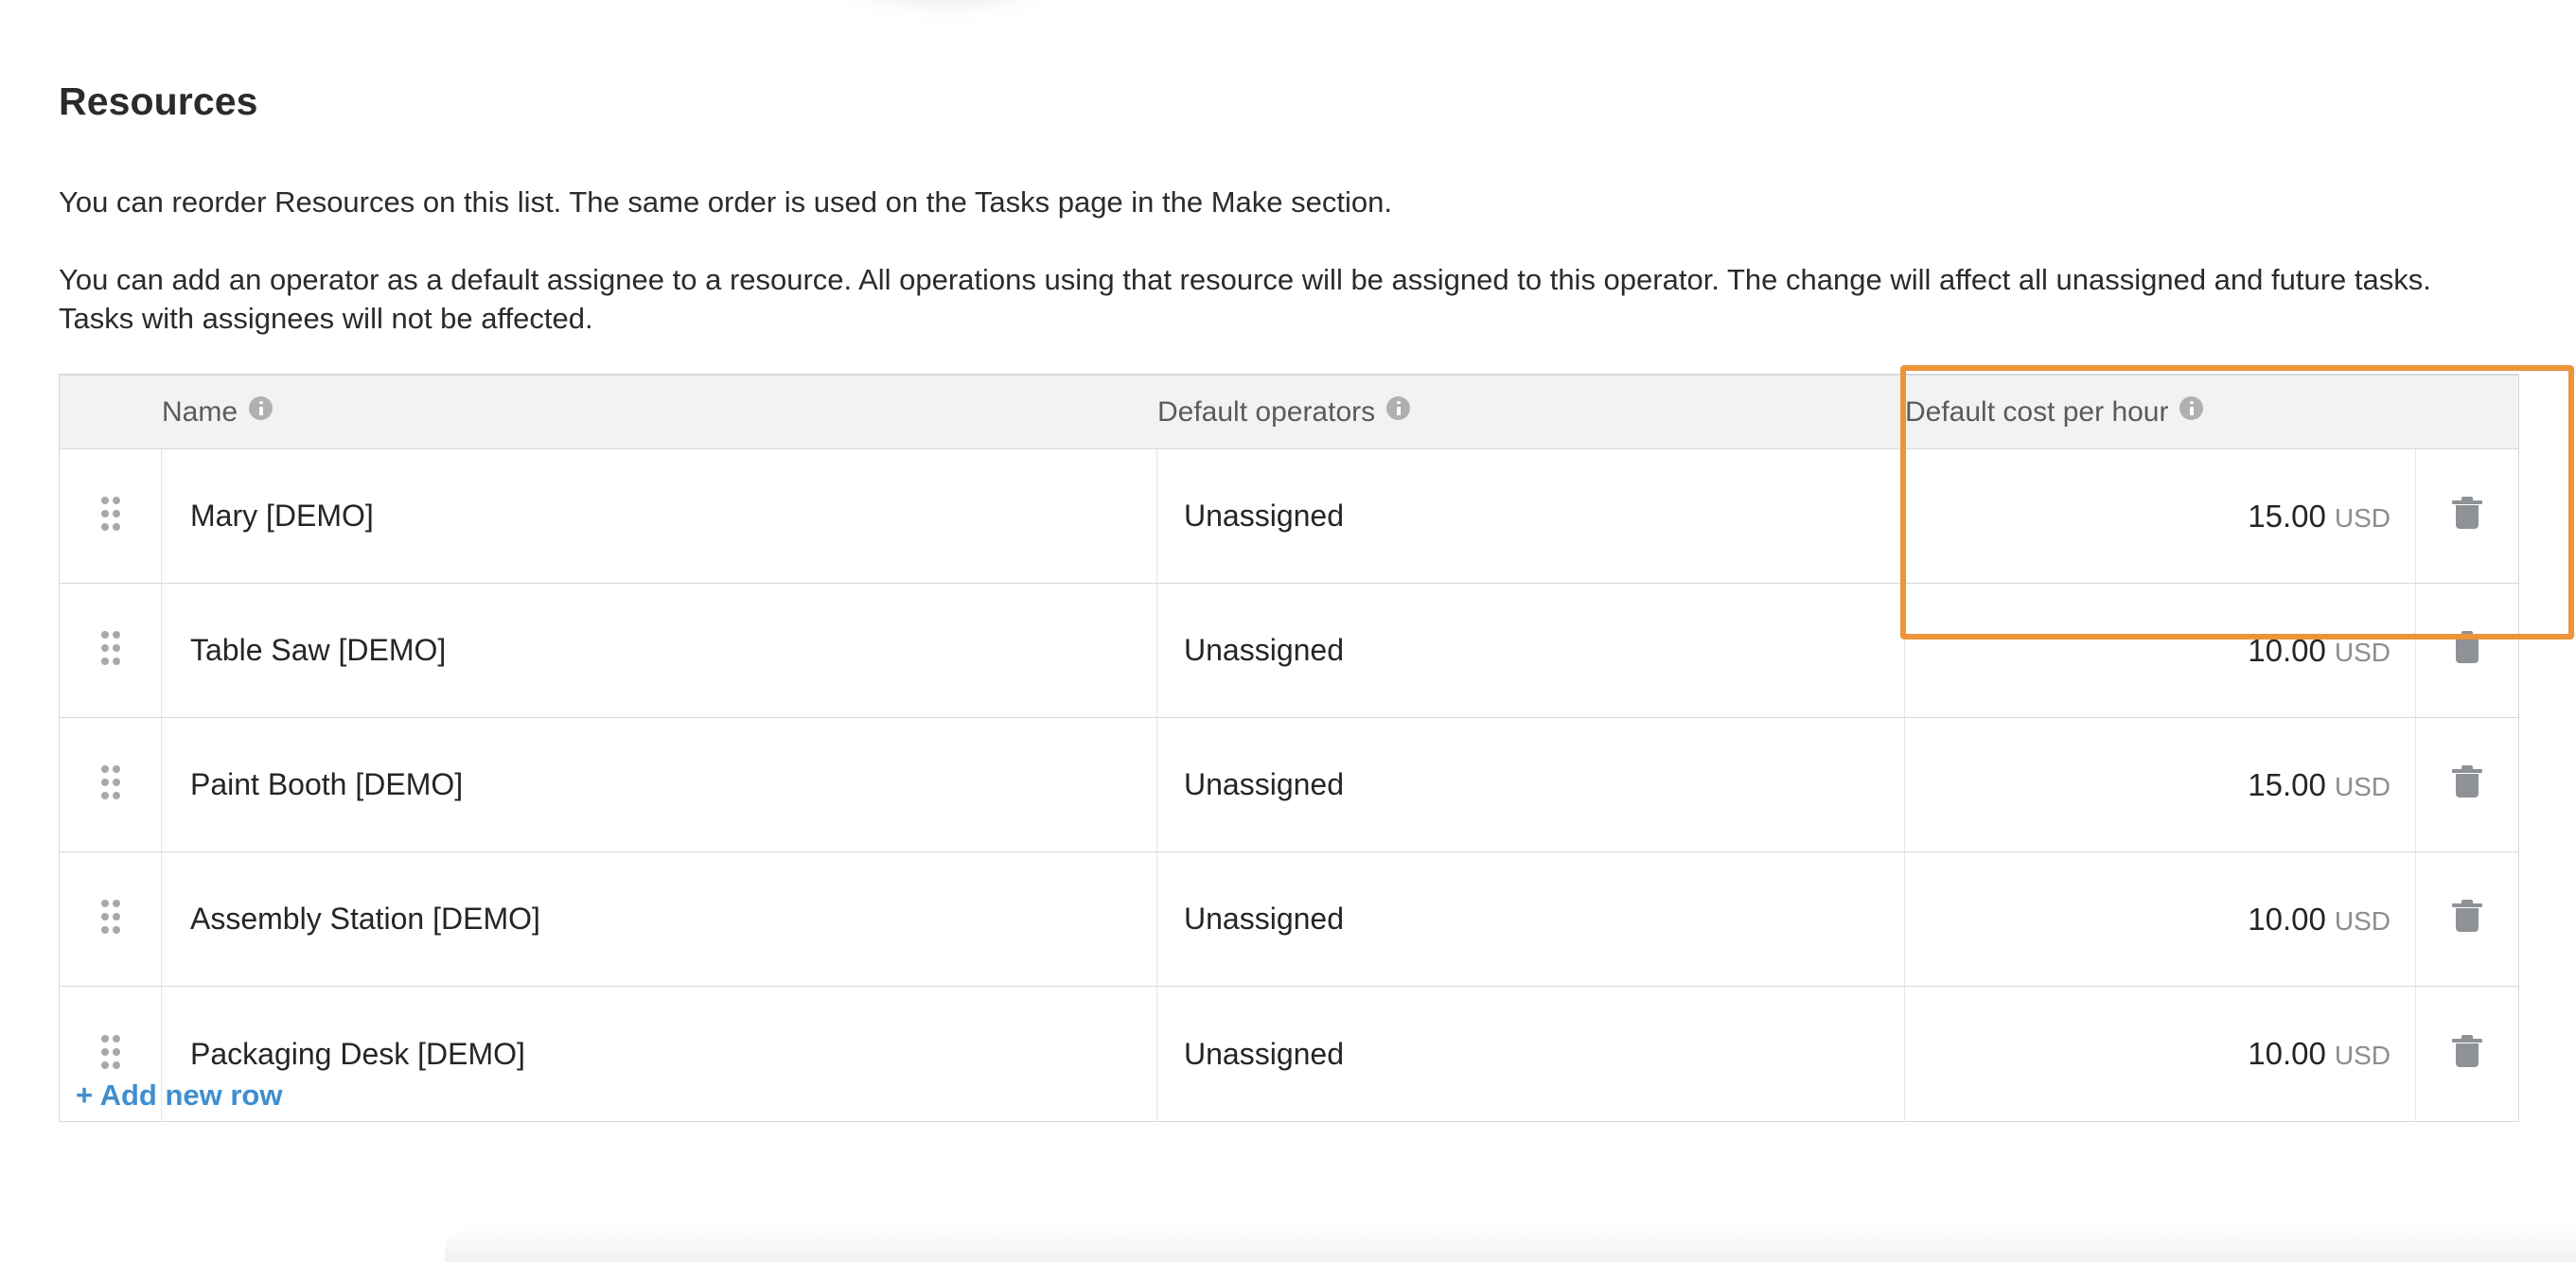  What do you see at coordinates (946, 5) in the screenshot?
I see `top-shadow-artifact` at bounding box center [946, 5].